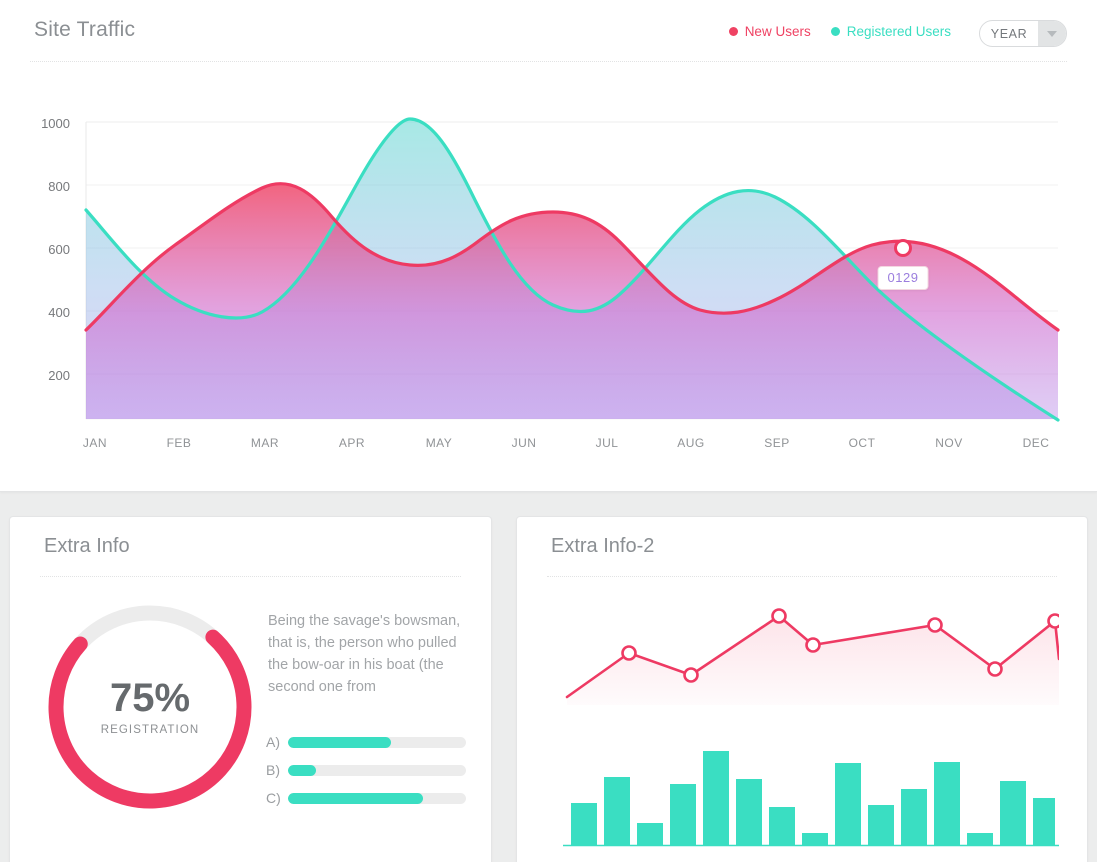  Describe the element at coordinates (903, 278) in the screenshot. I see `chart-tooltip: 0129` at that location.